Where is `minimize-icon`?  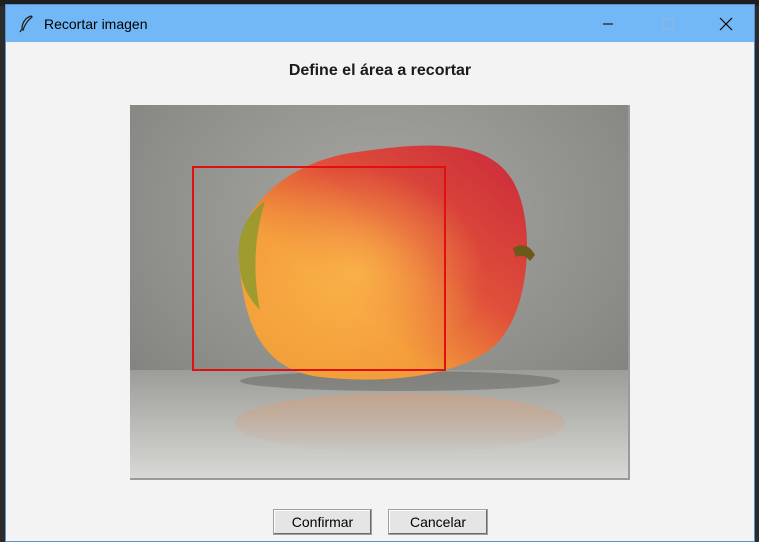
minimize-icon is located at coordinates (608, 23).